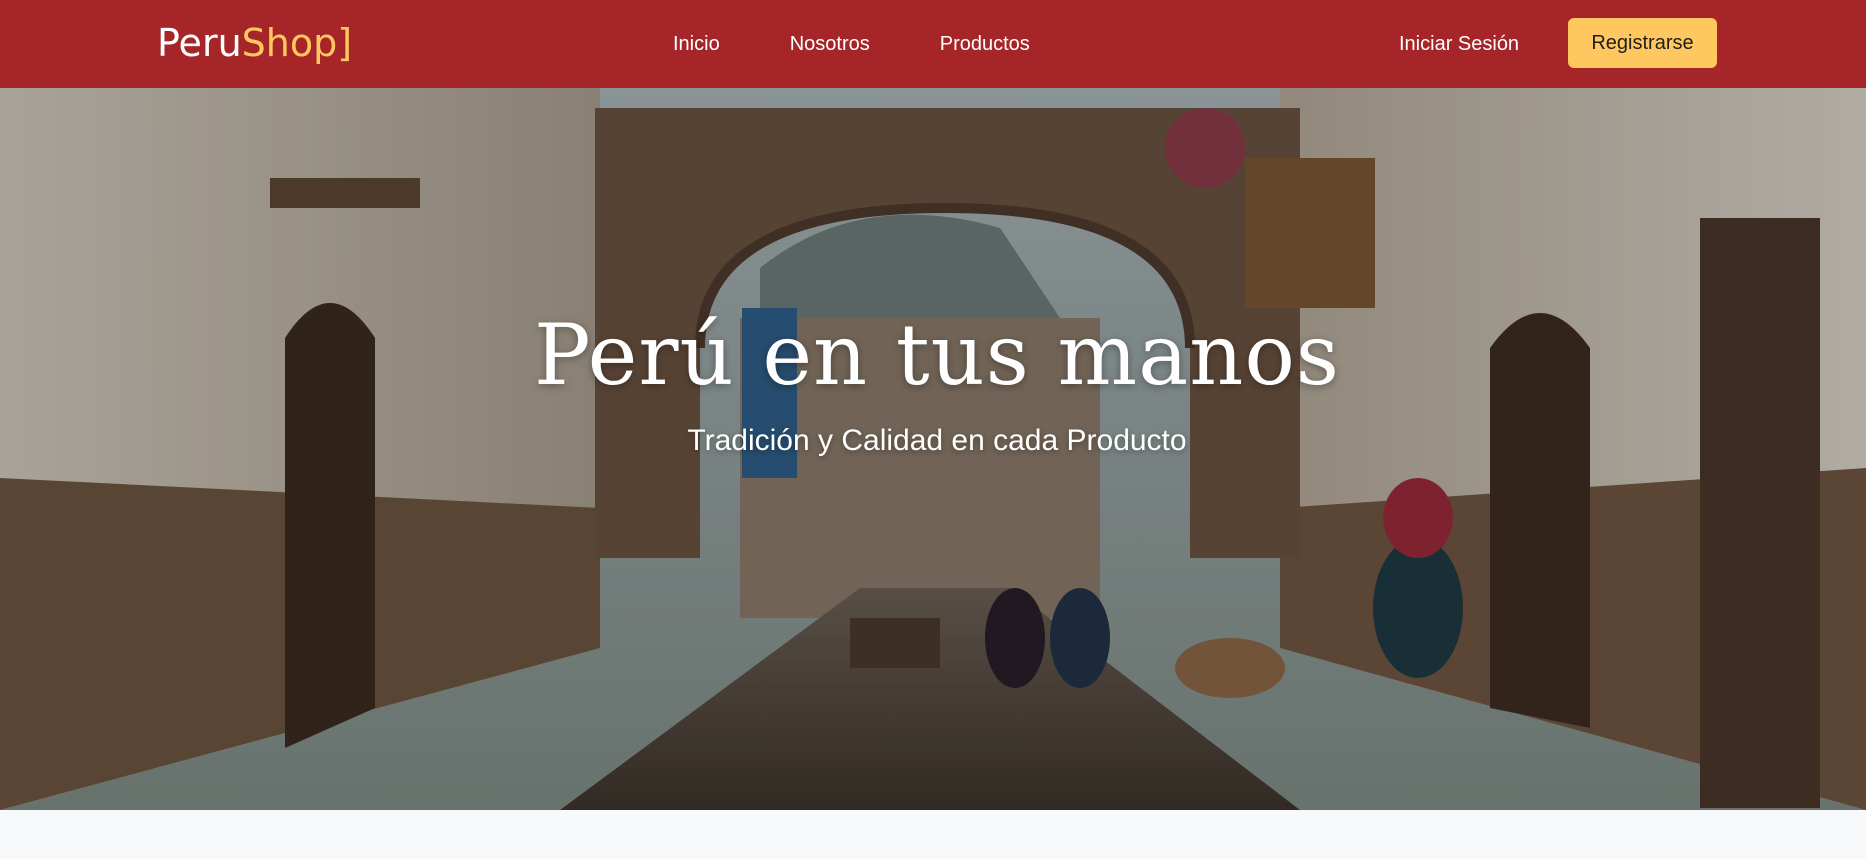 Image resolution: width=1866 pixels, height=859 pixels. What do you see at coordinates (933, 834) in the screenshot?
I see `content-section-start` at bounding box center [933, 834].